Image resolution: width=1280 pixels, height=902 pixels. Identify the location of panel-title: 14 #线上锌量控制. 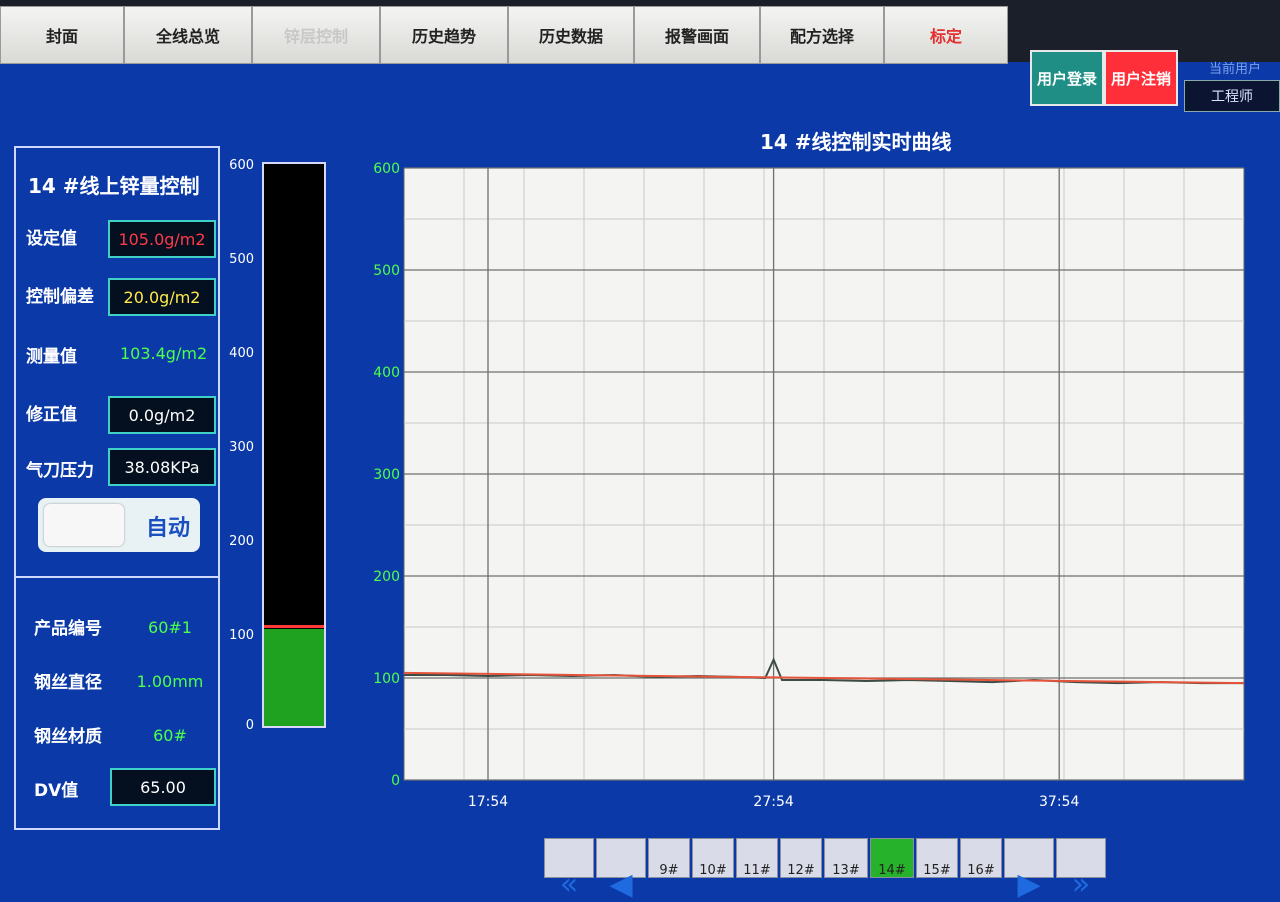
(114, 186).